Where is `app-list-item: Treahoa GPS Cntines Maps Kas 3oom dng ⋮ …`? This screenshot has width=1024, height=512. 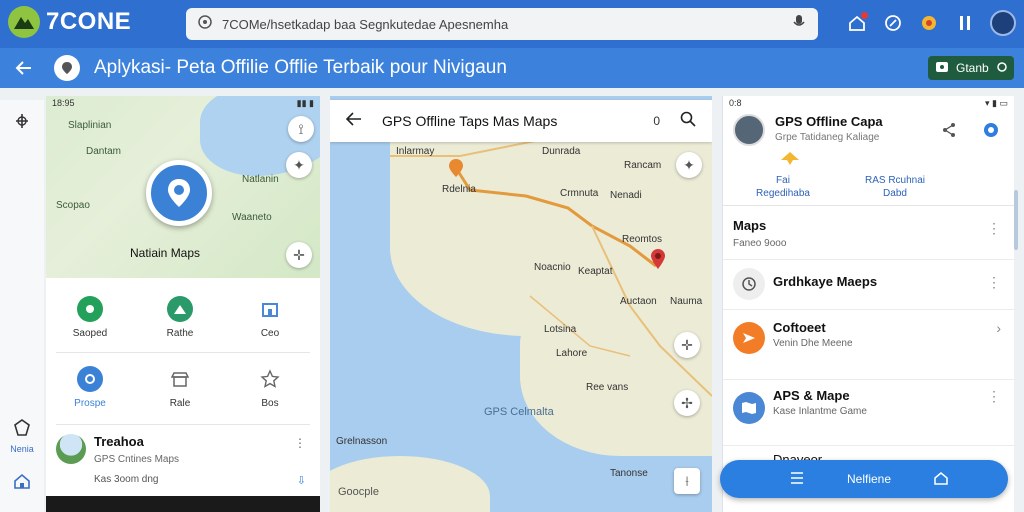 app-list-item: Treahoa GPS Cntines Maps Kas 3oom dng ⋮ … is located at coordinates (183, 461).